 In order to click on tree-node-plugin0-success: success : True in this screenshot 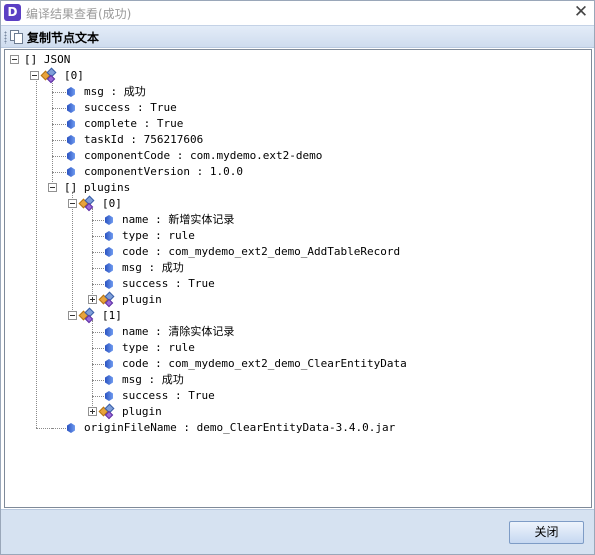, I will do `click(168, 284)`.